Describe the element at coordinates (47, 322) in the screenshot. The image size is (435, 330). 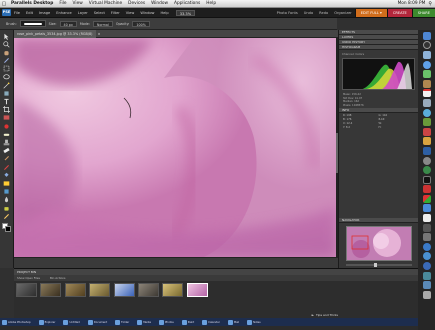
I see `taskbar-item: Explorer` at that location.